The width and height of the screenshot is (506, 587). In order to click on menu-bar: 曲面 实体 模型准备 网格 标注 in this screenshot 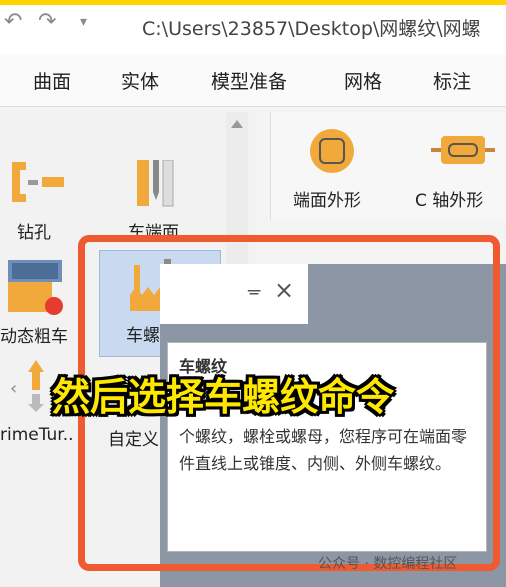, I will do `click(253, 80)`.